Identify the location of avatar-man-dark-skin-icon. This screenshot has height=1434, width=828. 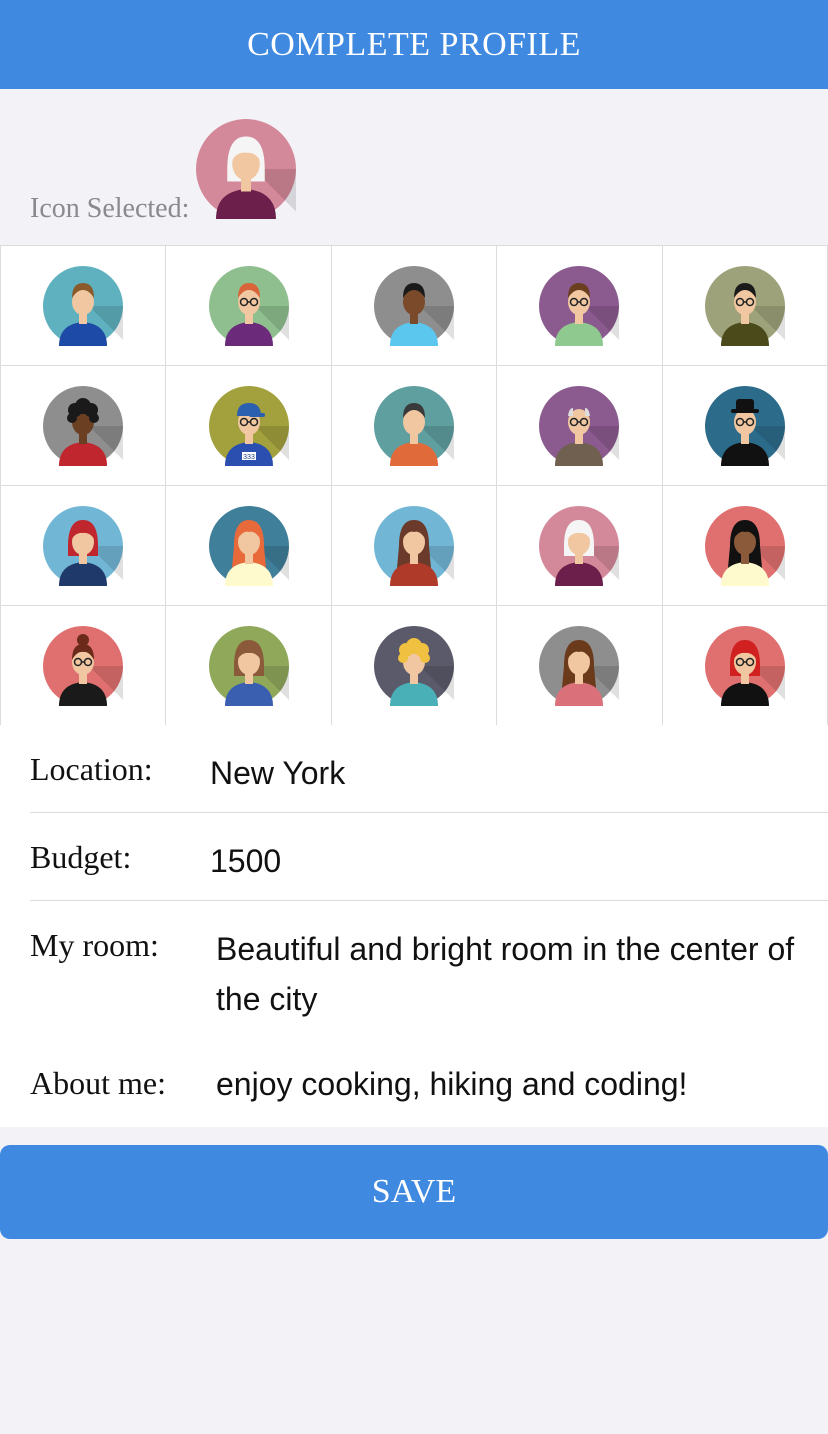
(413, 305).